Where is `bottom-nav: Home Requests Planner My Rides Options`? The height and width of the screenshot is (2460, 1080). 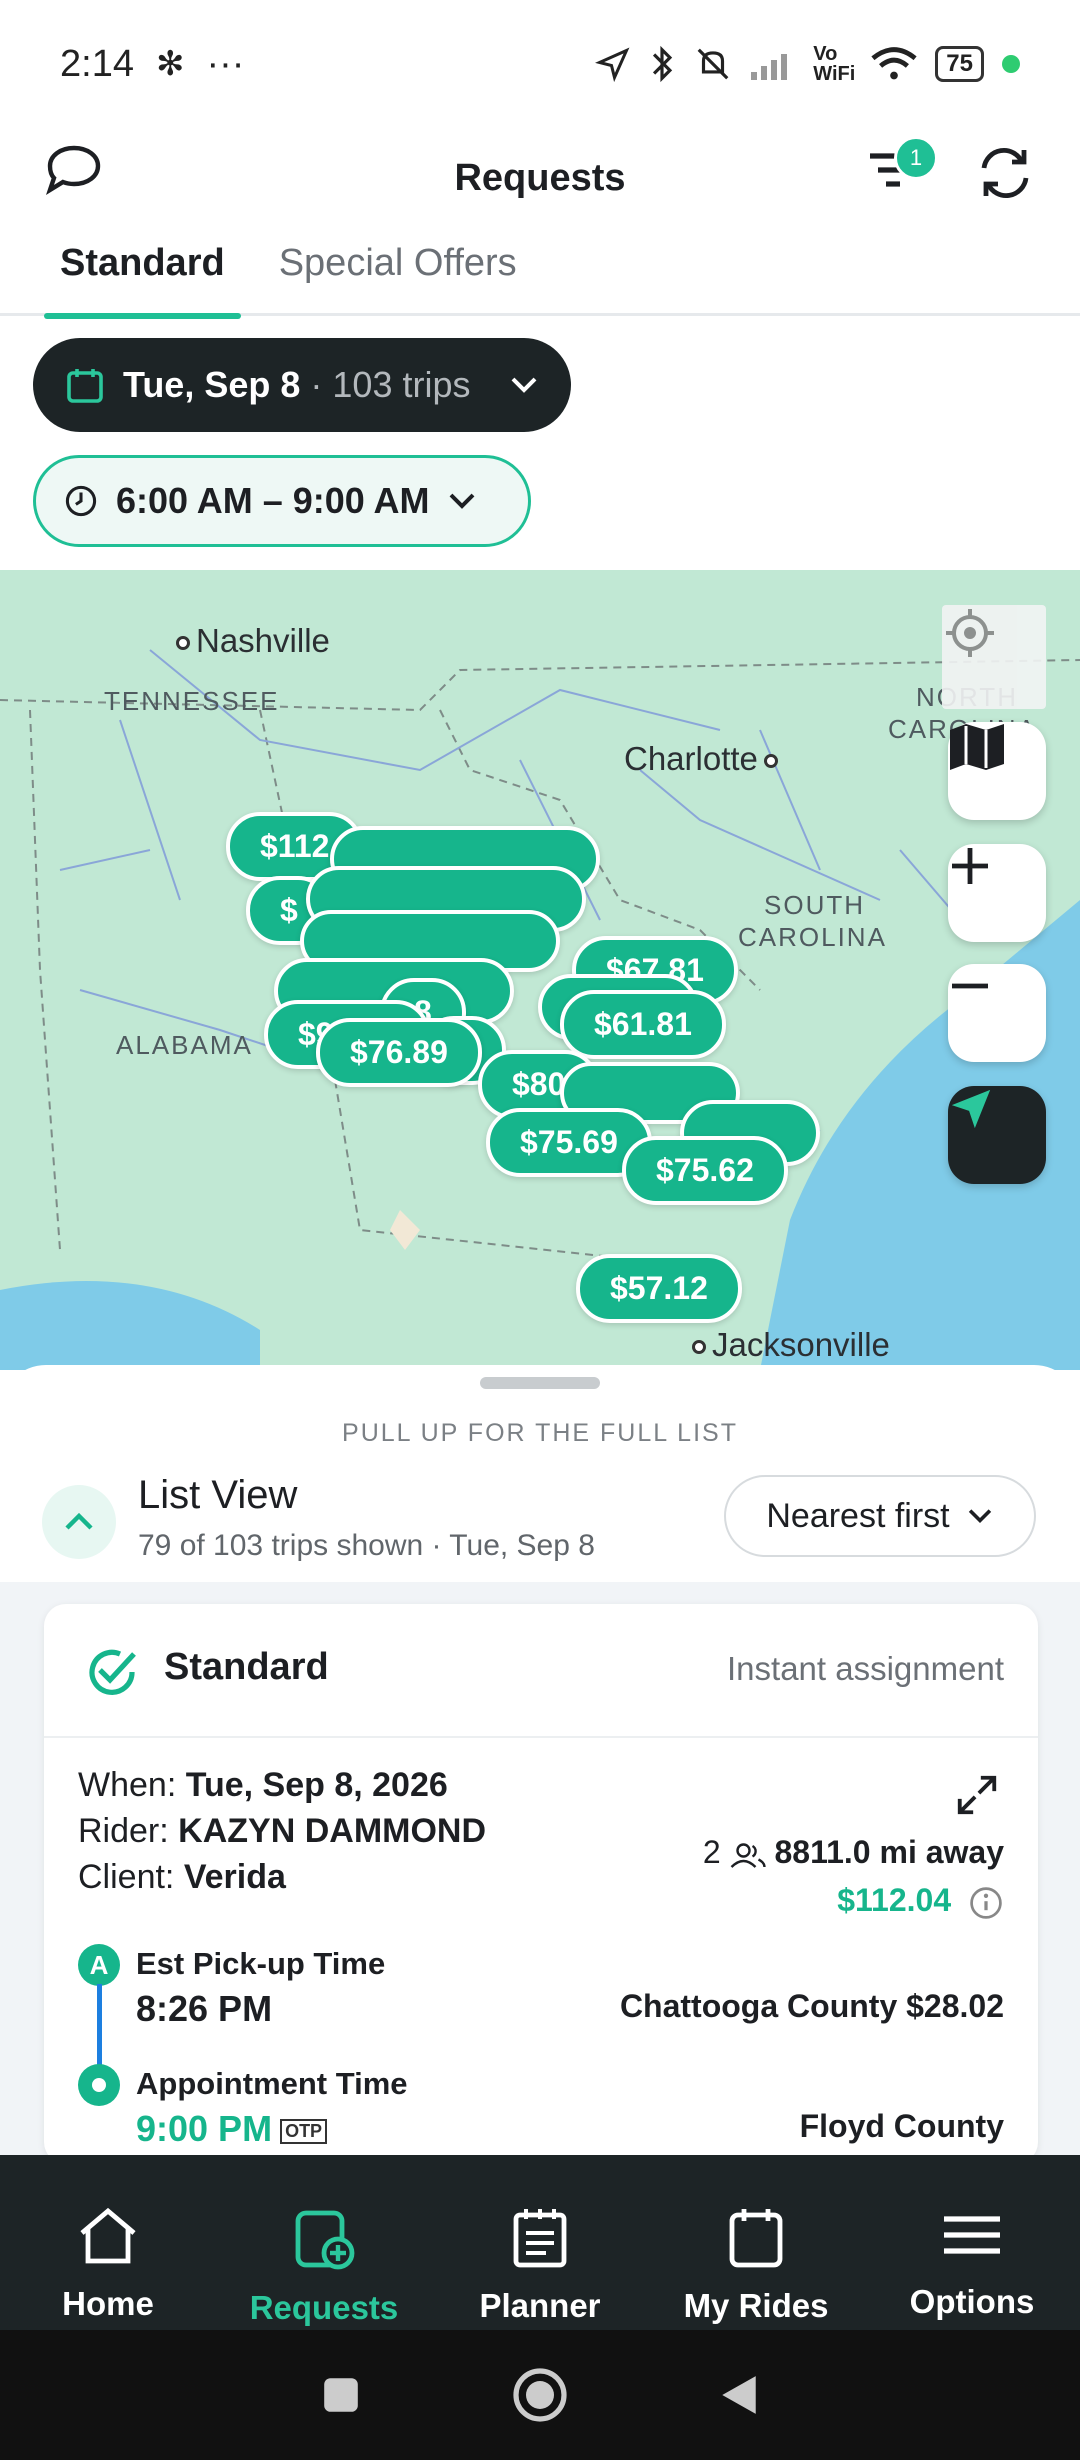 bottom-nav: Home Requests Planner My Rides Options is located at coordinates (540, 2242).